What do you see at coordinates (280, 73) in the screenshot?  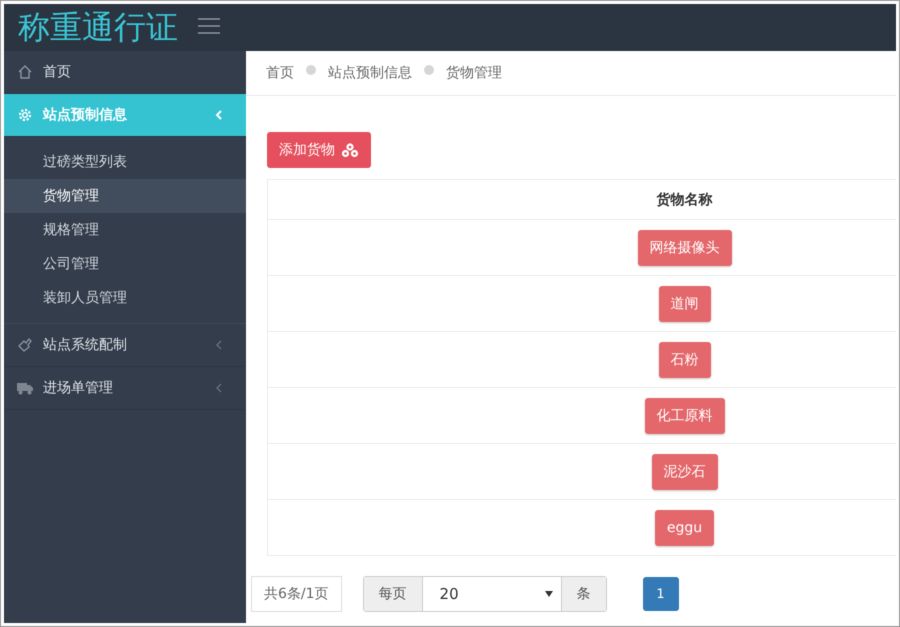 I see `breadcrumb-link: 首页` at bounding box center [280, 73].